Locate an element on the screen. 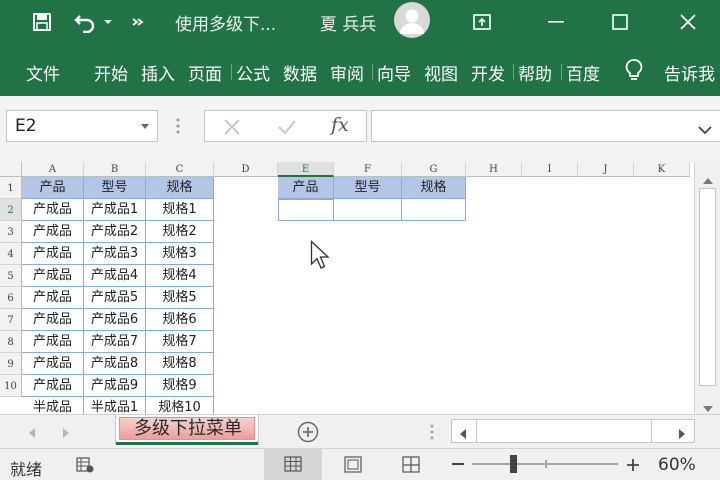 The height and width of the screenshot is (480, 720). column-header-b: B is located at coordinates (115, 169).